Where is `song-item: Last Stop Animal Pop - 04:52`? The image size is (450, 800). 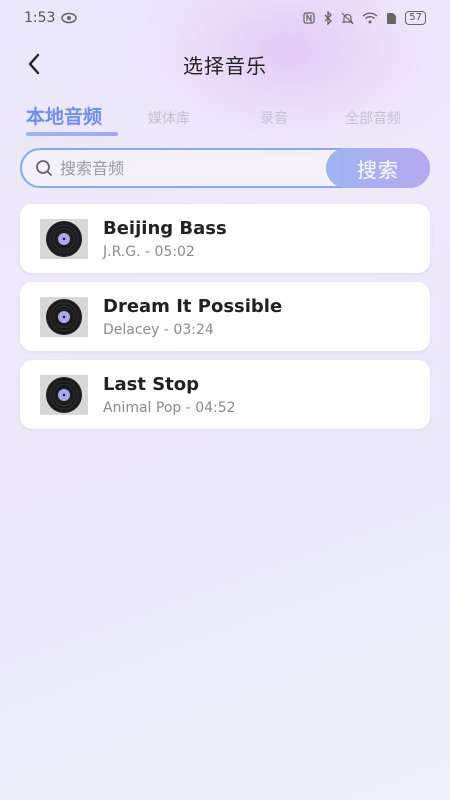 song-item: Last Stop Animal Pop - 04:52 is located at coordinates (225, 394).